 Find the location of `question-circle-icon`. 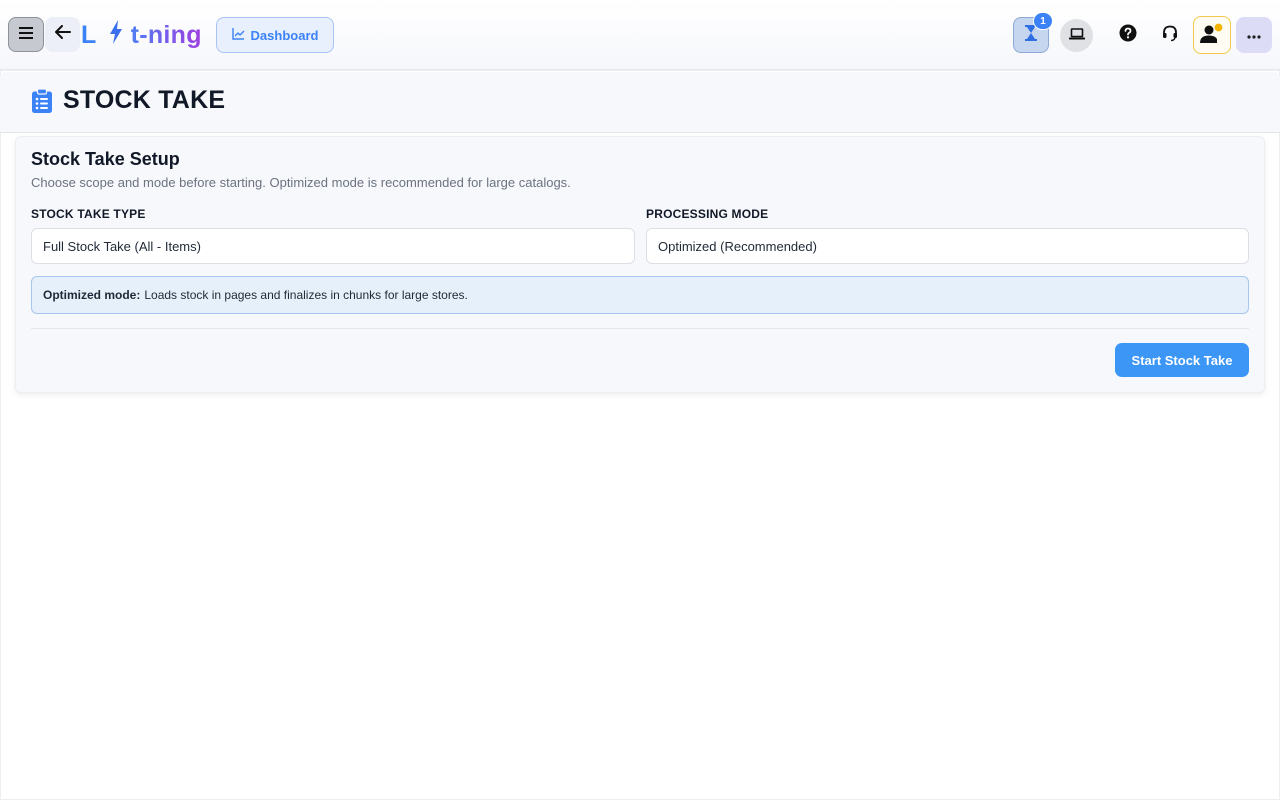

question-circle-icon is located at coordinates (1128, 35).